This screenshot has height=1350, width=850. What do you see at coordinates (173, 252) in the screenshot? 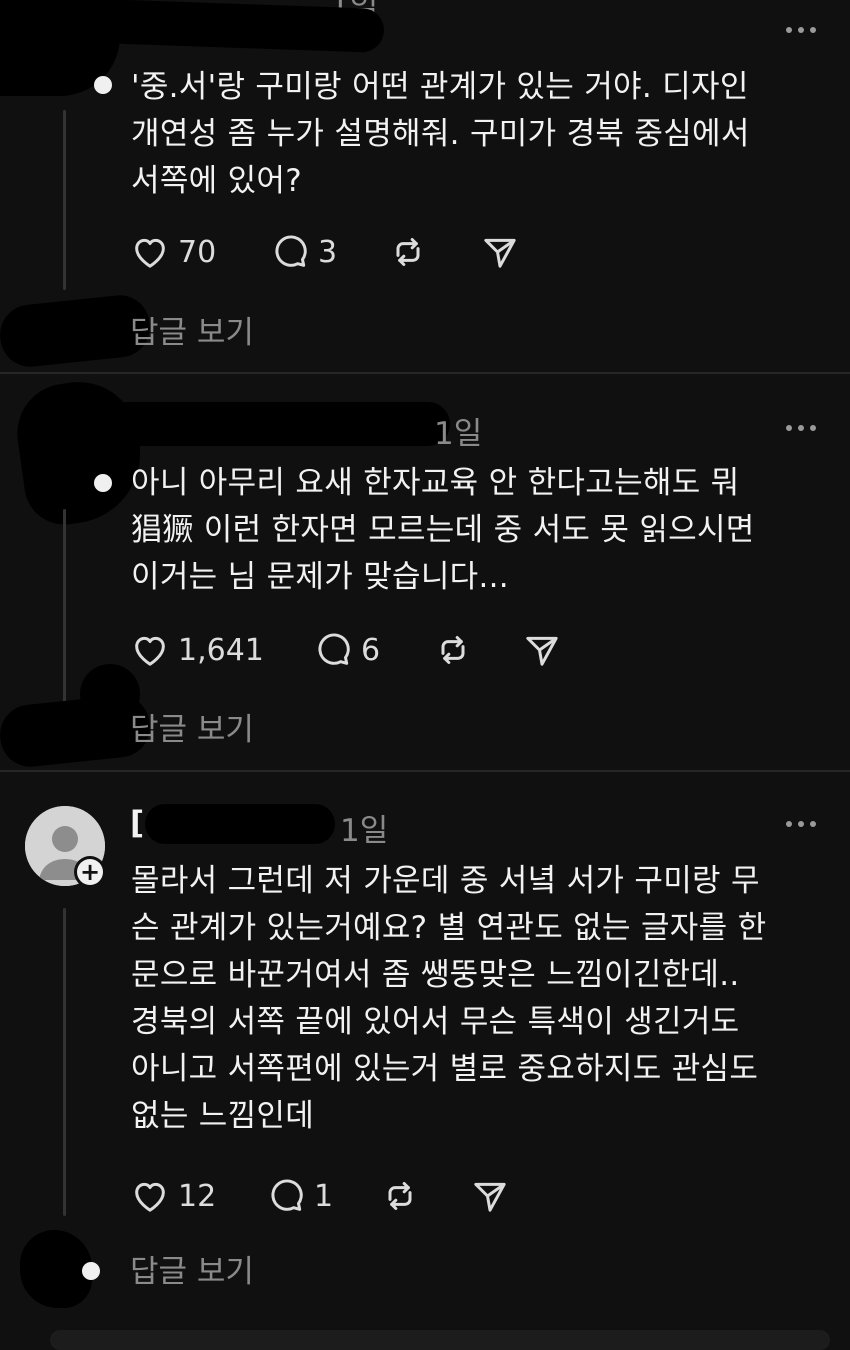
I see `like-button: 70` at bounding box center [173, 252].